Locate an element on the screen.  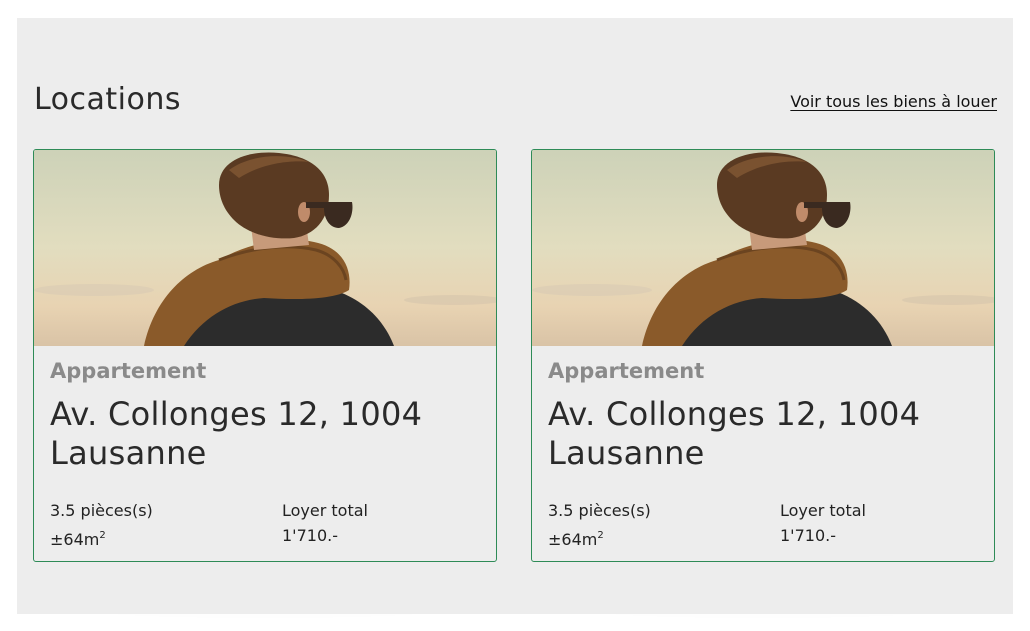
see-all-rentals-link: Voir tous les biens à louer is located at coordinates (893, 101).